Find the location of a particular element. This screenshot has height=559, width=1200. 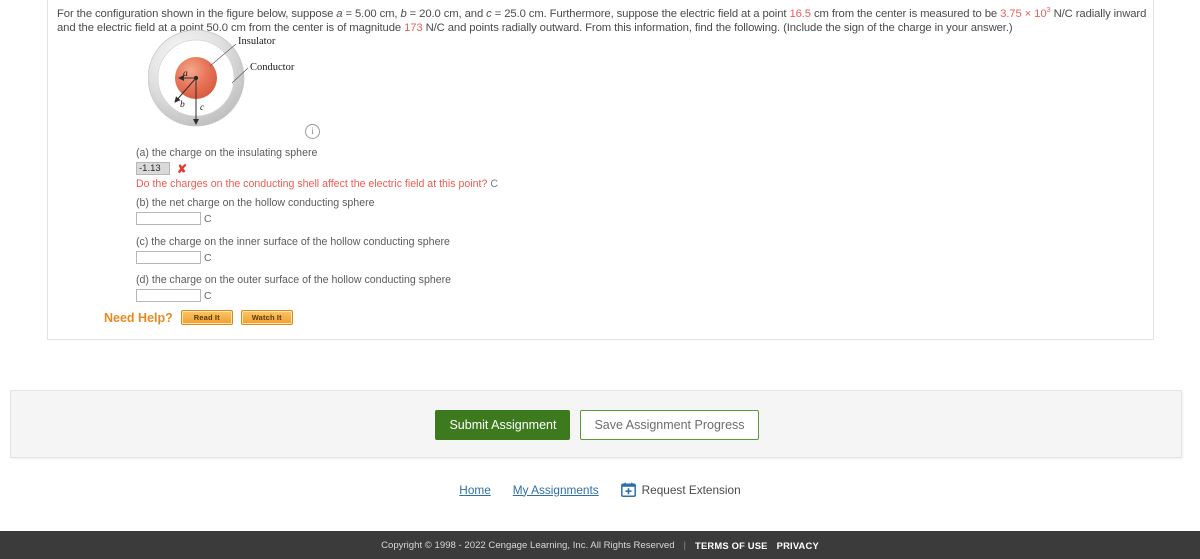

value-field-1: 3.75 is located at coordinates (1011, 13).